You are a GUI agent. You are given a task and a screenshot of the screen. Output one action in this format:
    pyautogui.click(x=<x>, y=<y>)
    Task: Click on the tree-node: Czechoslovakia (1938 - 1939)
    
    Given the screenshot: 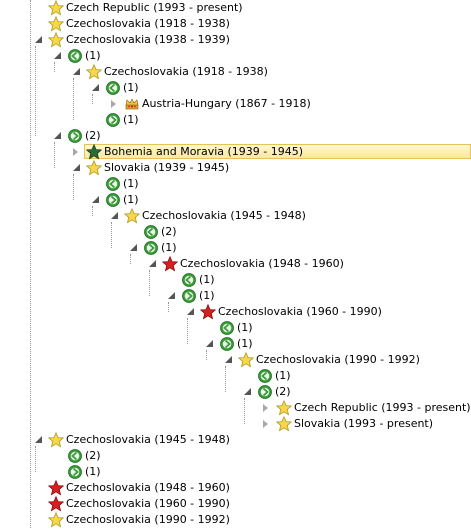 What is the action you would take?
    pyautogui.click(x=235, y=39)
    